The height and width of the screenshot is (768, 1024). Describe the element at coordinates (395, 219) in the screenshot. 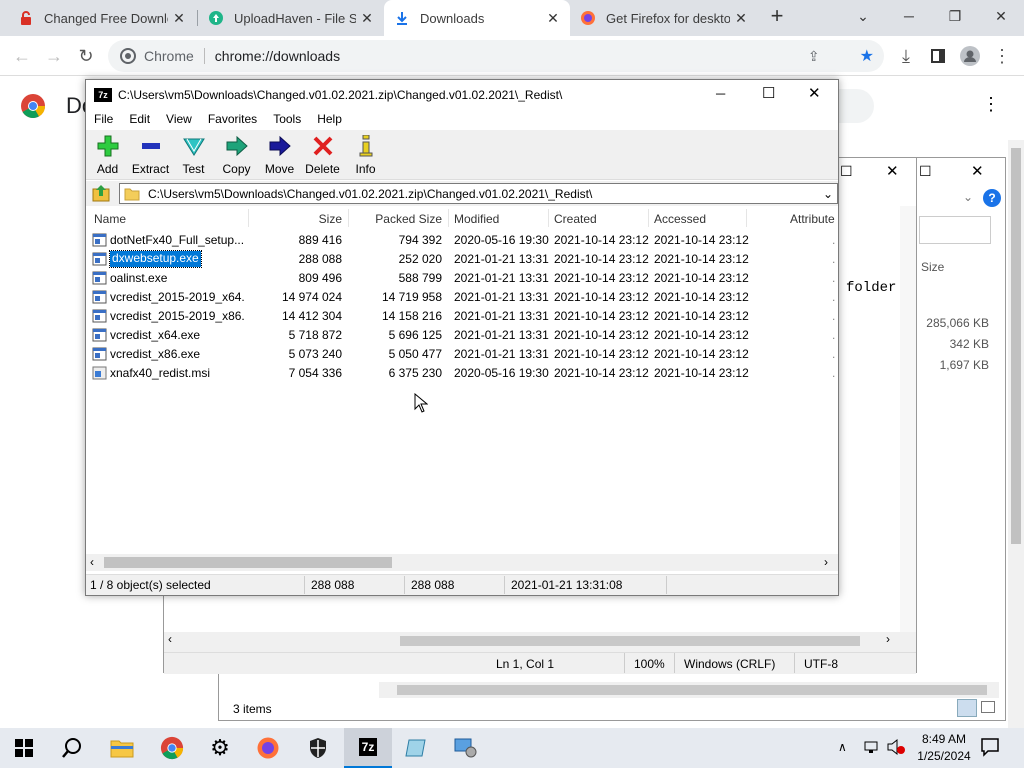

I see `column-packed-size: Packed Size` at that location.